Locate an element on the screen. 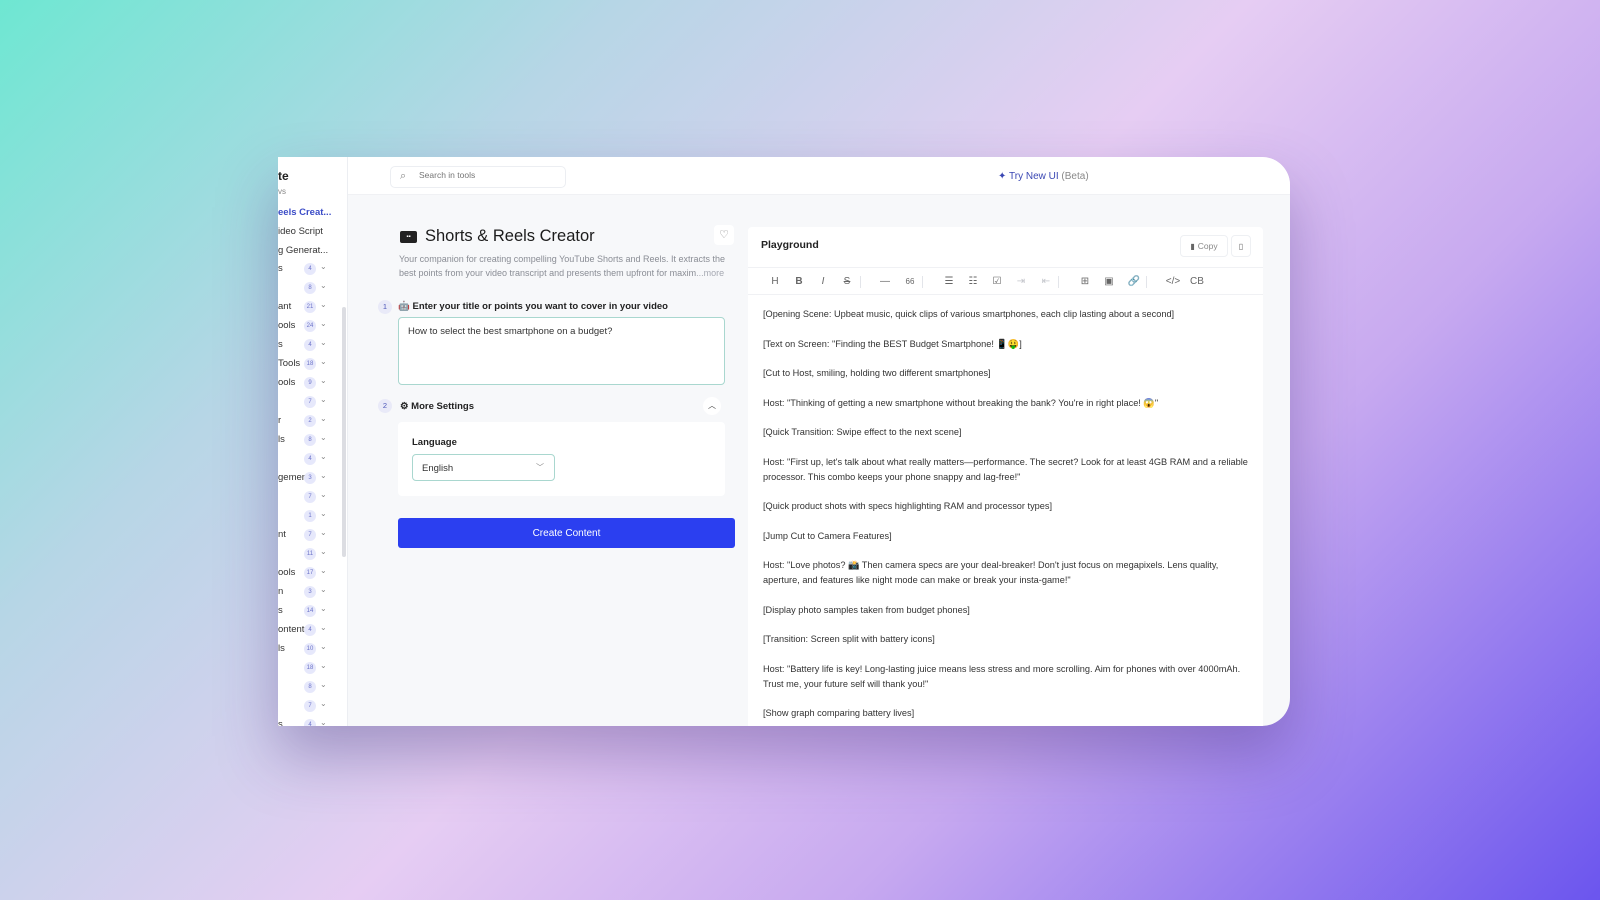 Image resolution: width=1600 pixels, height=900 pixels. sidebar-category: ools 9 ⌄ is located at coordinates (312, 383).